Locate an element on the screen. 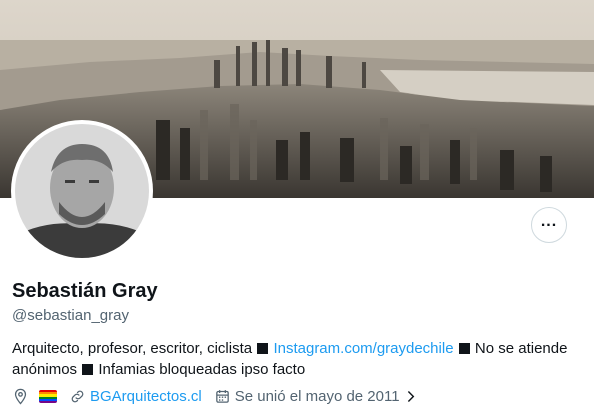 The image size is (594, 407). chevron-right-icon is located at coordinates (410, 396).